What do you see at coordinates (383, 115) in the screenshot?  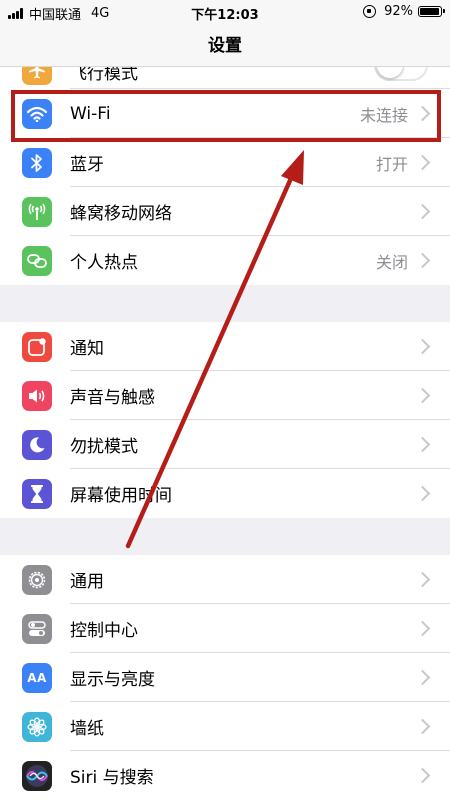 I see `wifi-status-value: 未连接` at bounding box center [383, 115].